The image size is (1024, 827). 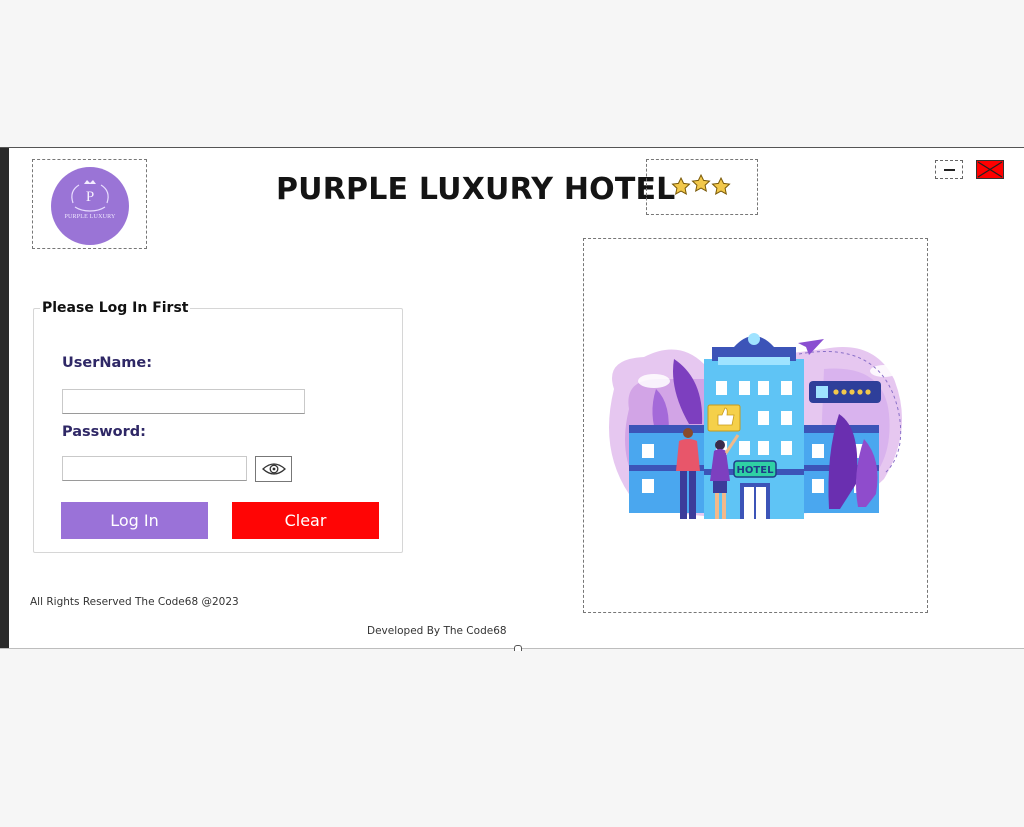 I want to click on username-label: UserName:, so click(x=107, y=363).